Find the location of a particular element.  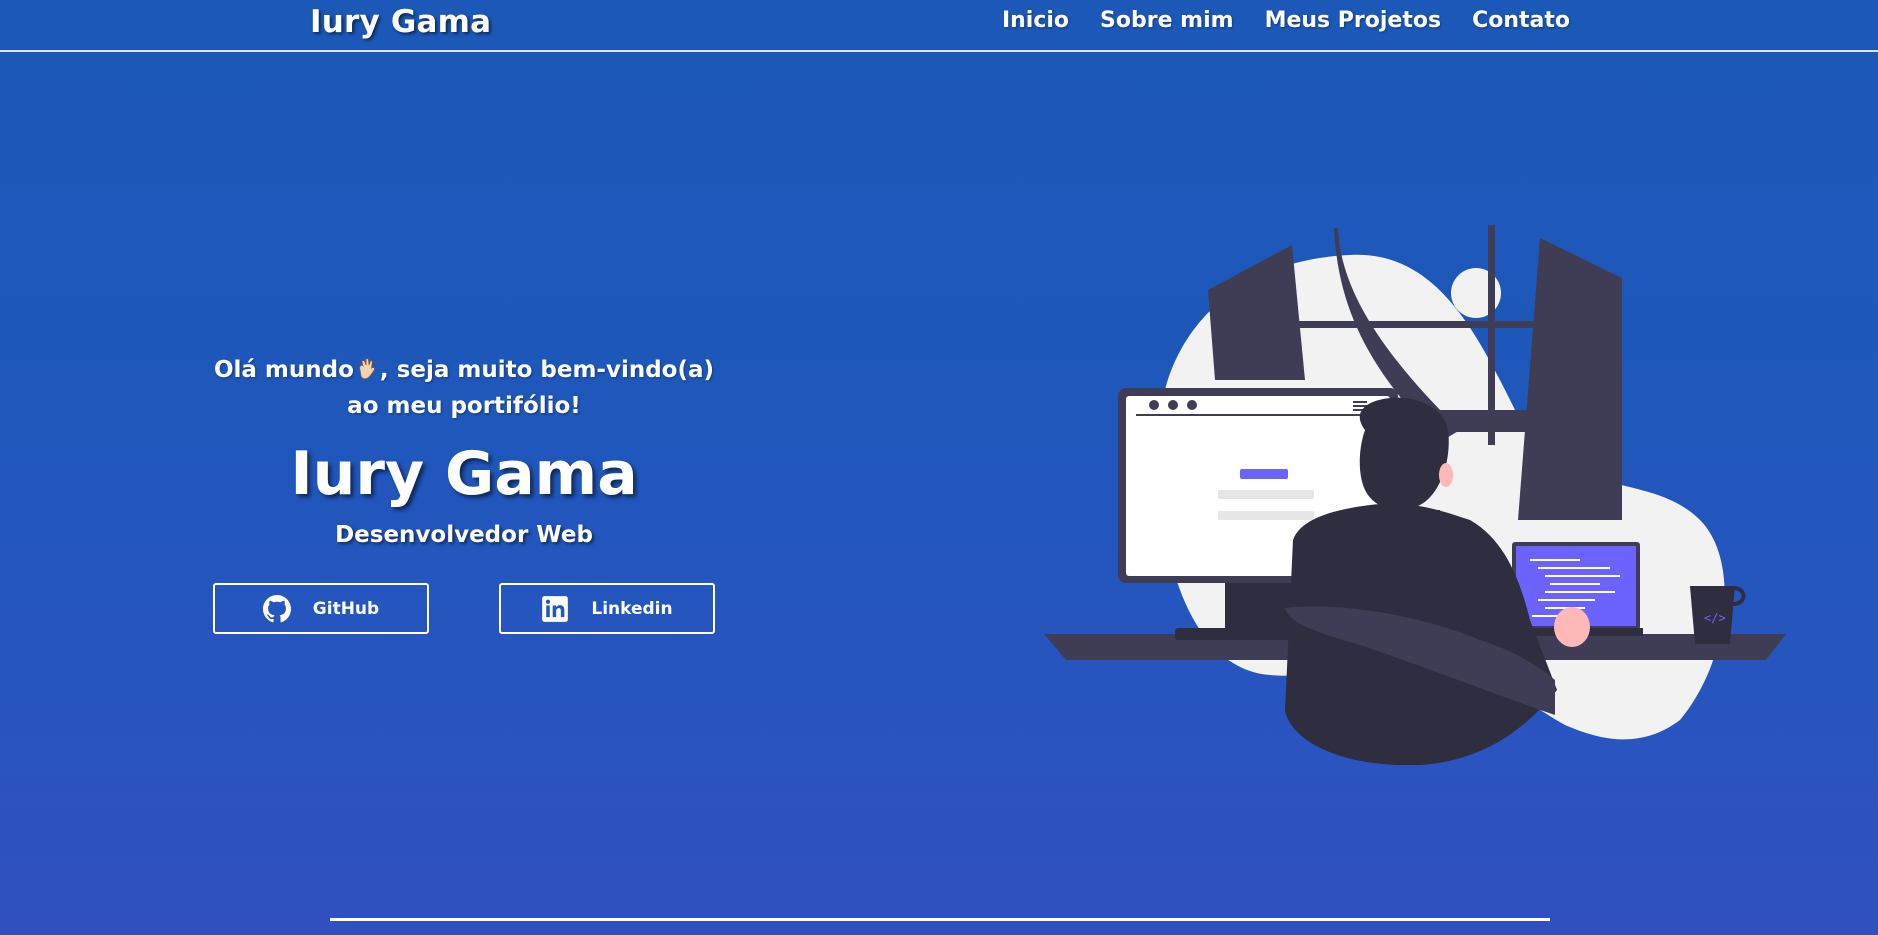

nav-link-sobre-mim: Sobre mim is located at coordinates (1167, 20).